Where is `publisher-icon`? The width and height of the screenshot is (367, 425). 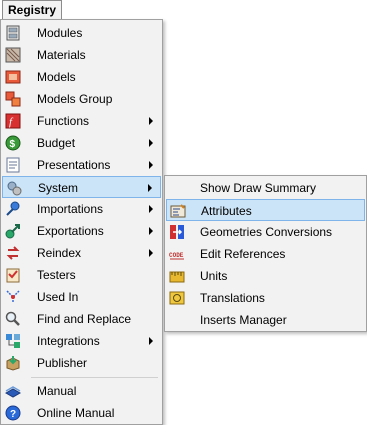
publisher-icon is located at coordinates (13, 363).